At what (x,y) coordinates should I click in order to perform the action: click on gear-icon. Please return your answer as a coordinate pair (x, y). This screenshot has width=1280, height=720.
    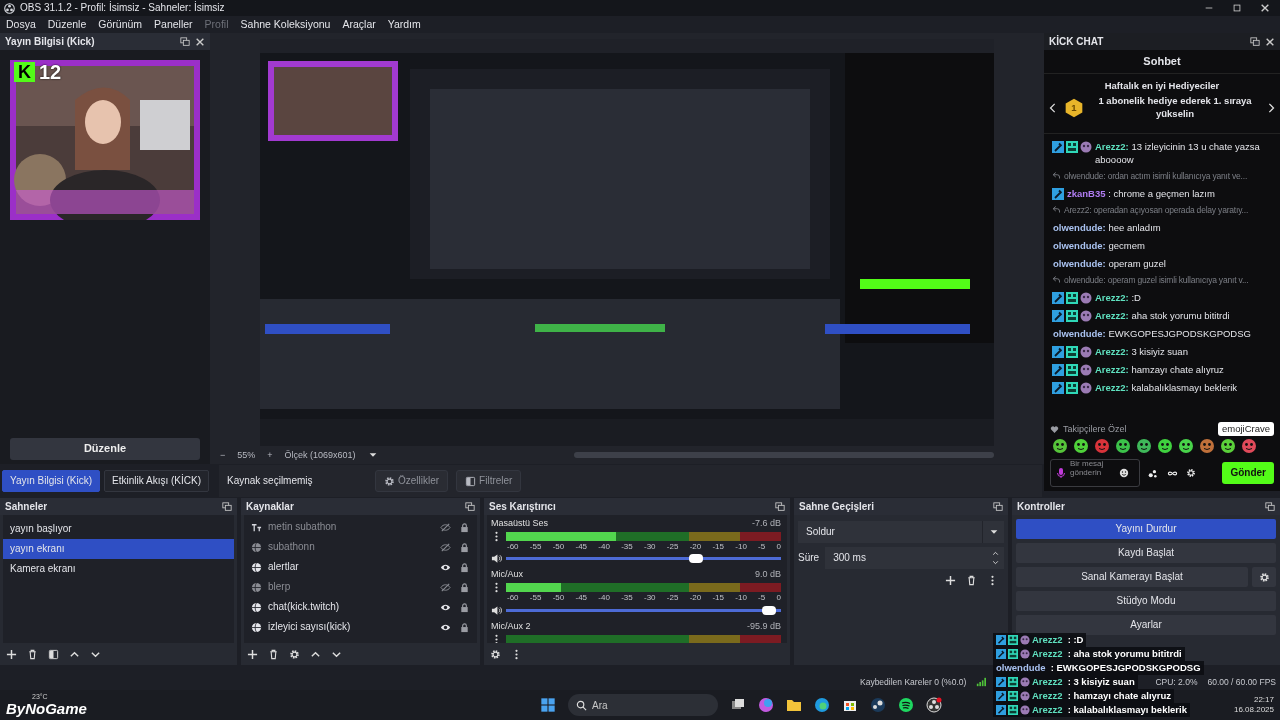
    Looking at the image, I should click on (294, 654).